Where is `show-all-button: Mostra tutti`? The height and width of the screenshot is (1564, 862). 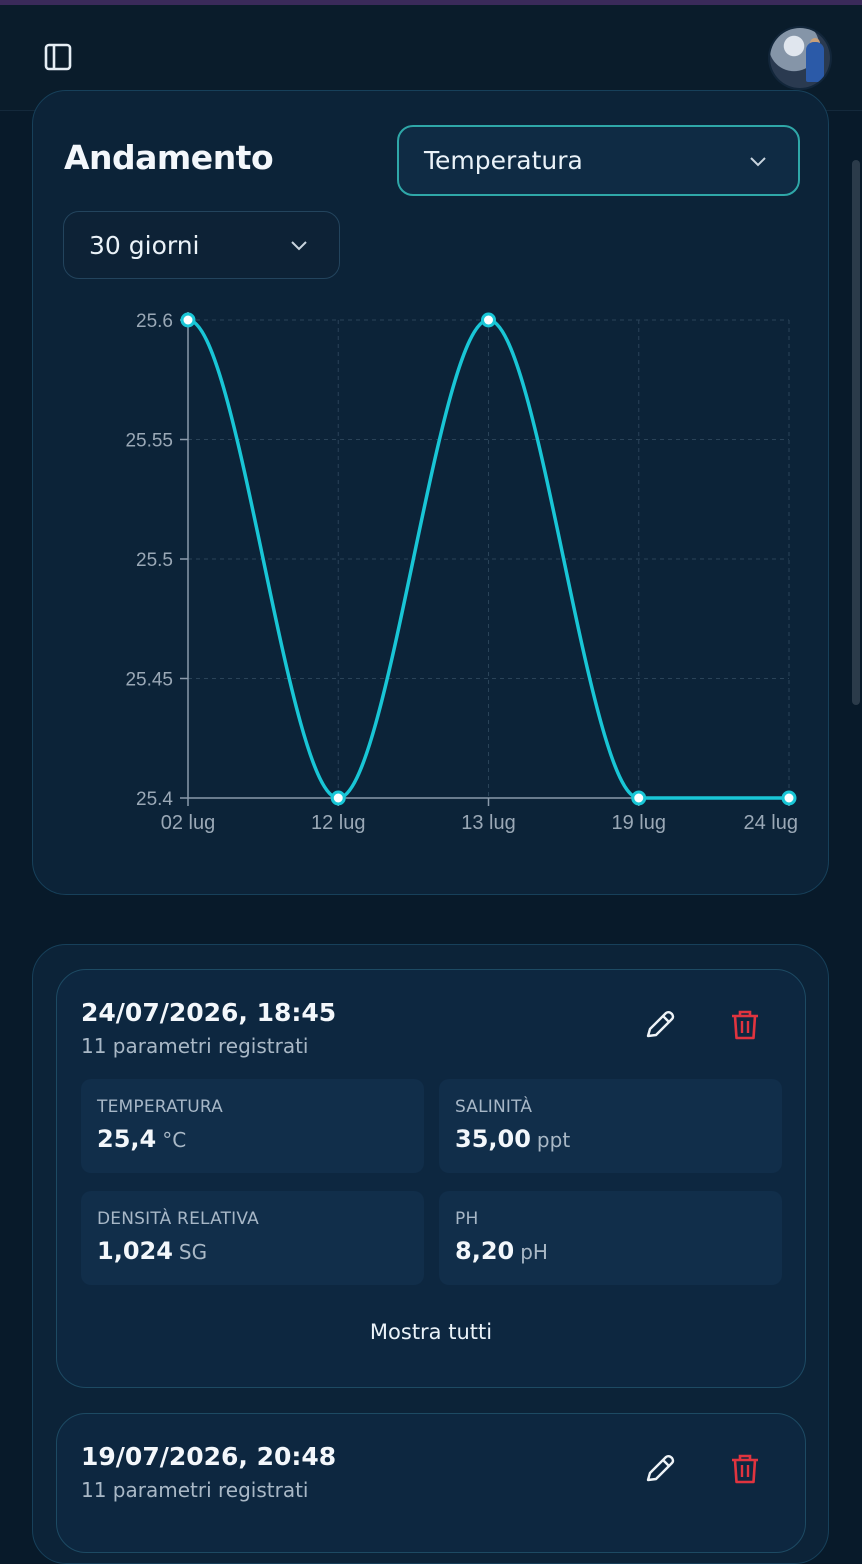
show-all-button: Mostra tutti is located at coordinates (431, 1332).